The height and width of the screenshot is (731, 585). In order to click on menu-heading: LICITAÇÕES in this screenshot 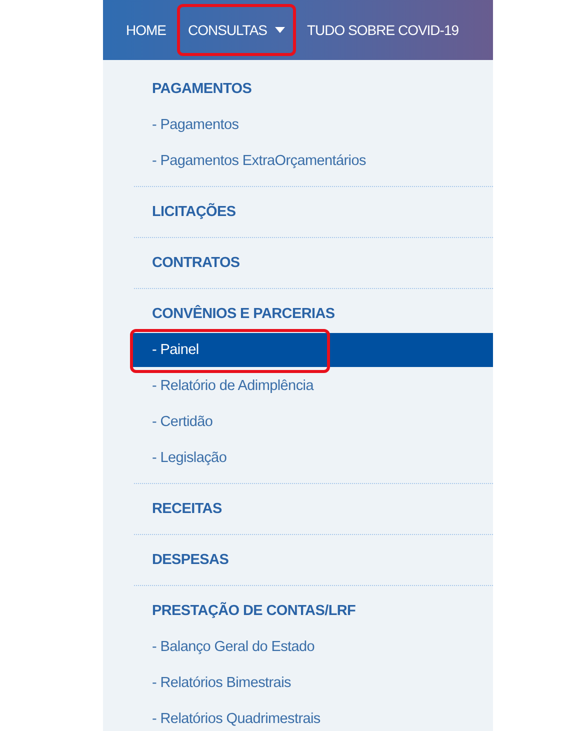, I will do `click(298, 212)`.